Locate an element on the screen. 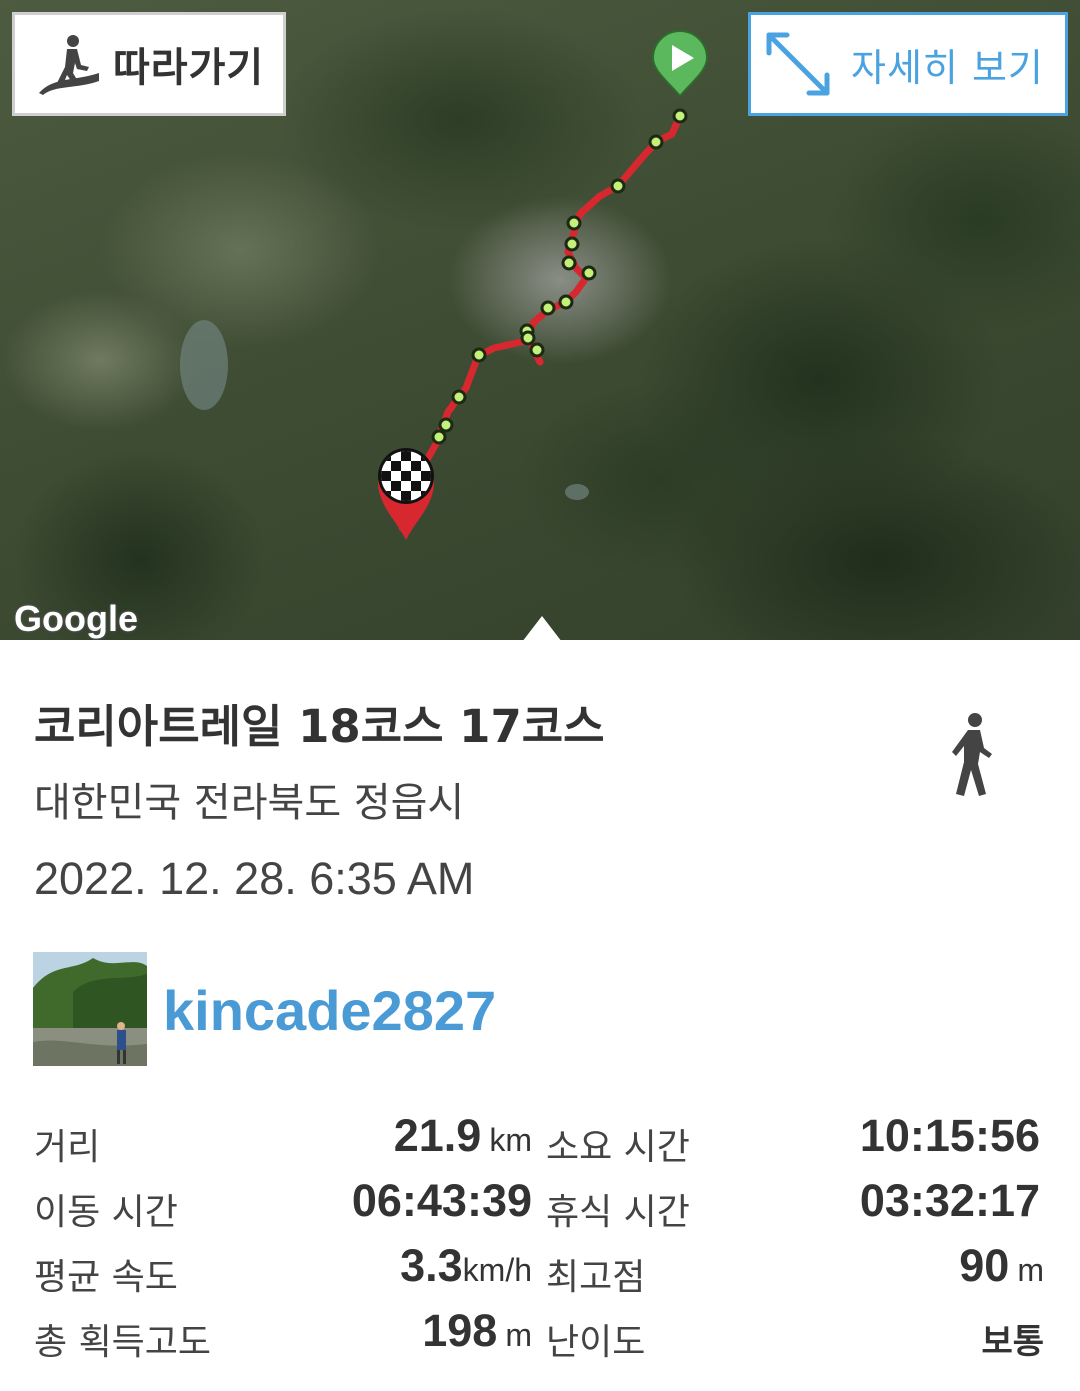 This screenshot has height=1391, width=1080. waypoint-markers is located at coordinates (559, 276).